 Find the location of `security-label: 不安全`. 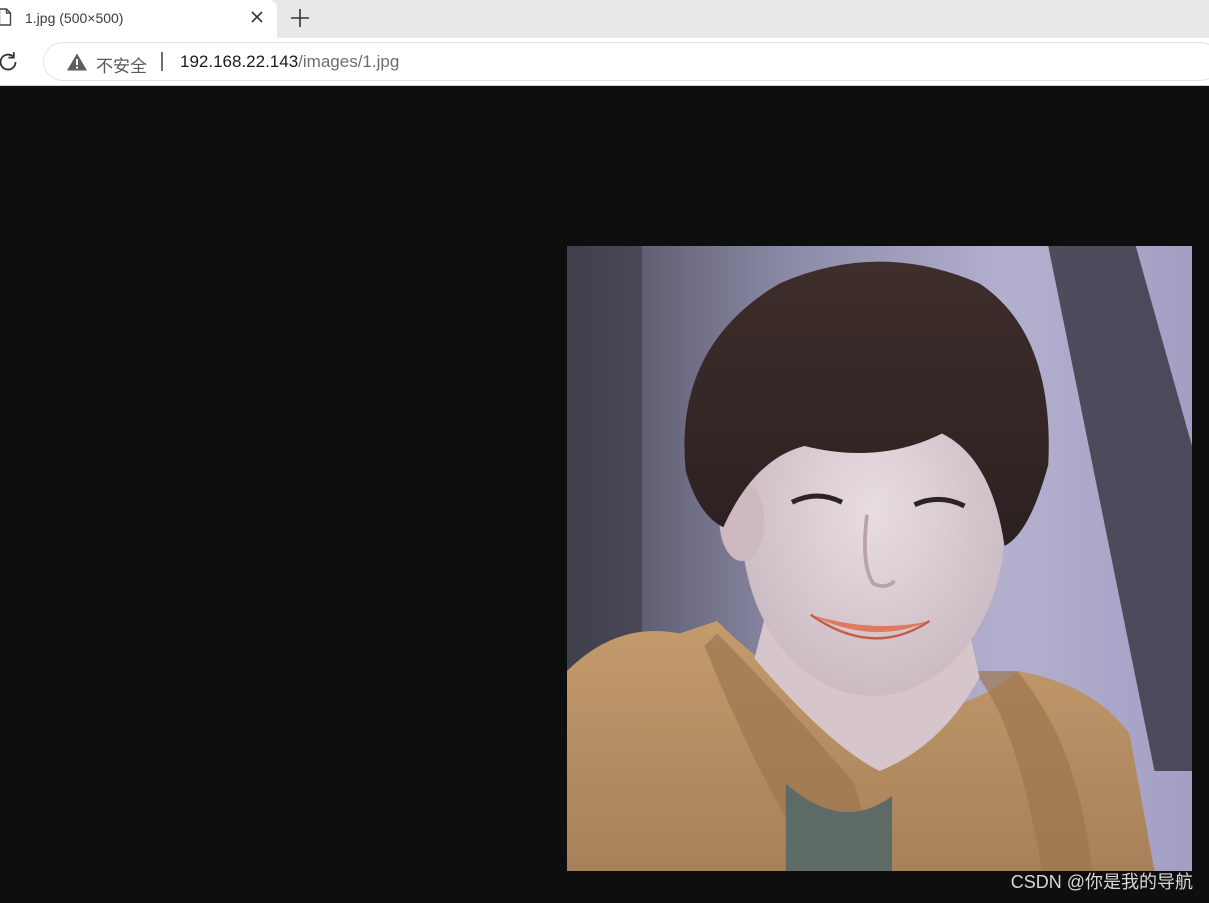

security-label: 不安全 is located at coordinates (121, 64).